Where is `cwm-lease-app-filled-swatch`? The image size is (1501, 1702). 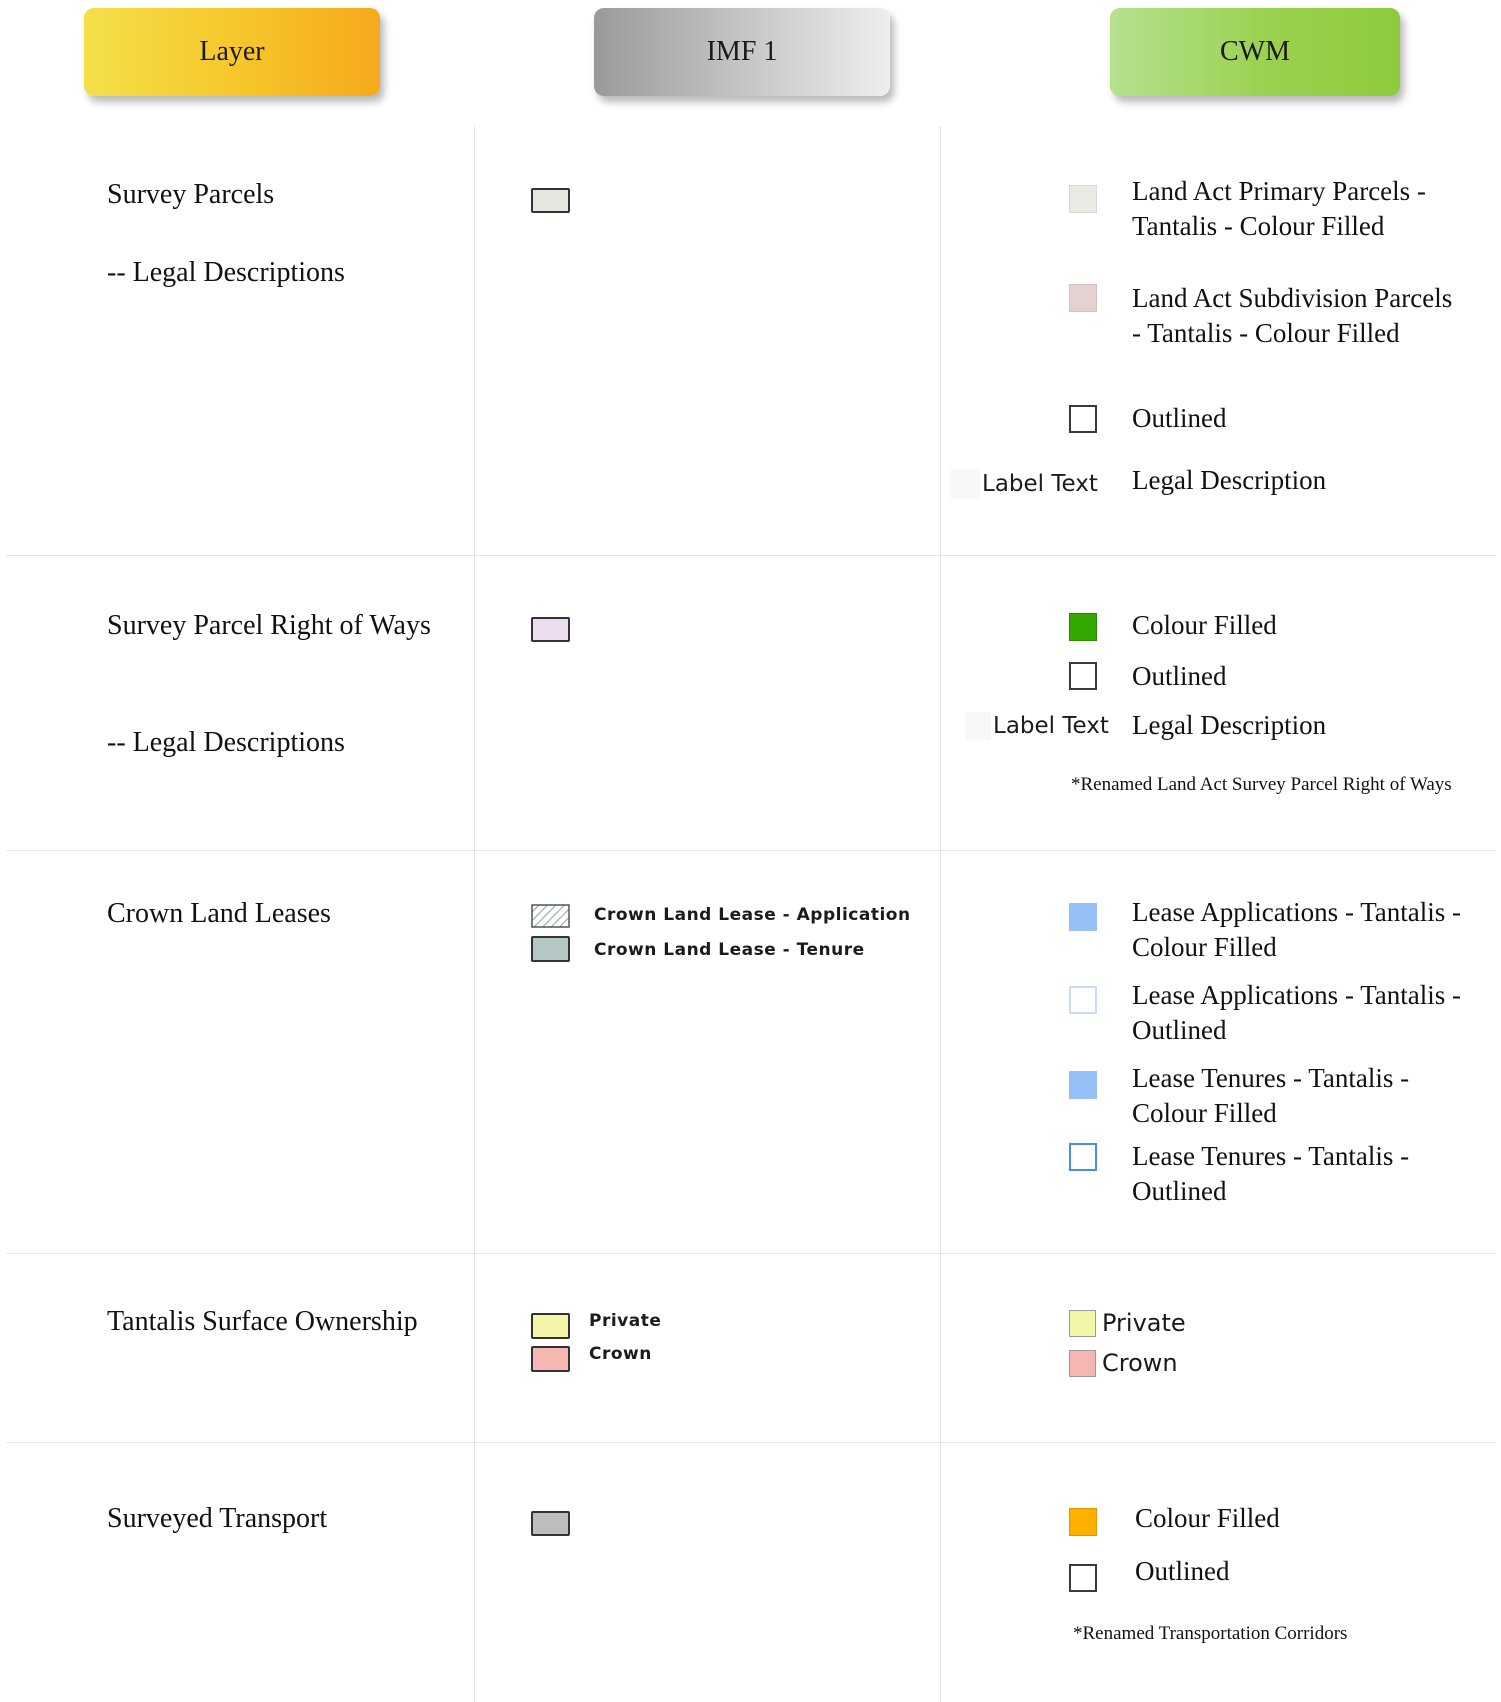
cwm-lease-app-filled-swatch is located at coordinates (1083, 917).